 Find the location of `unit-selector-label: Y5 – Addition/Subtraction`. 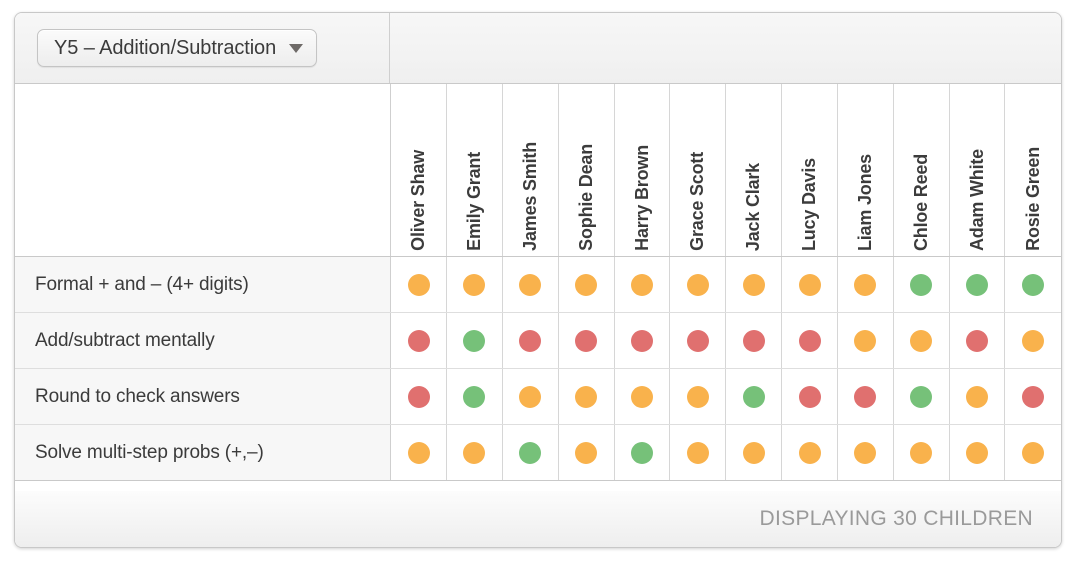

unit-selector-label: Y5 – Addition/Subtraction is located at coordinates (165, 47).